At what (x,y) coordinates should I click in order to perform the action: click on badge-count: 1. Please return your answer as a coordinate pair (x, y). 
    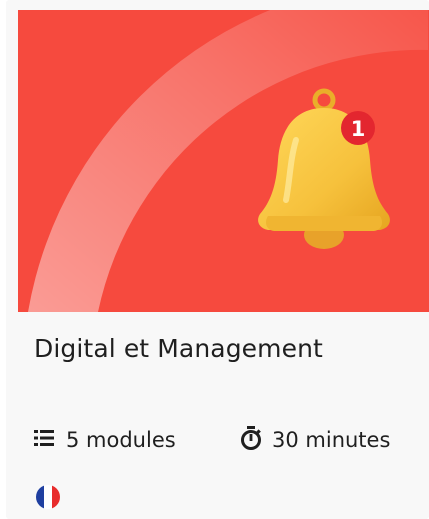
    Looking at the image, I should click on (358, 129).